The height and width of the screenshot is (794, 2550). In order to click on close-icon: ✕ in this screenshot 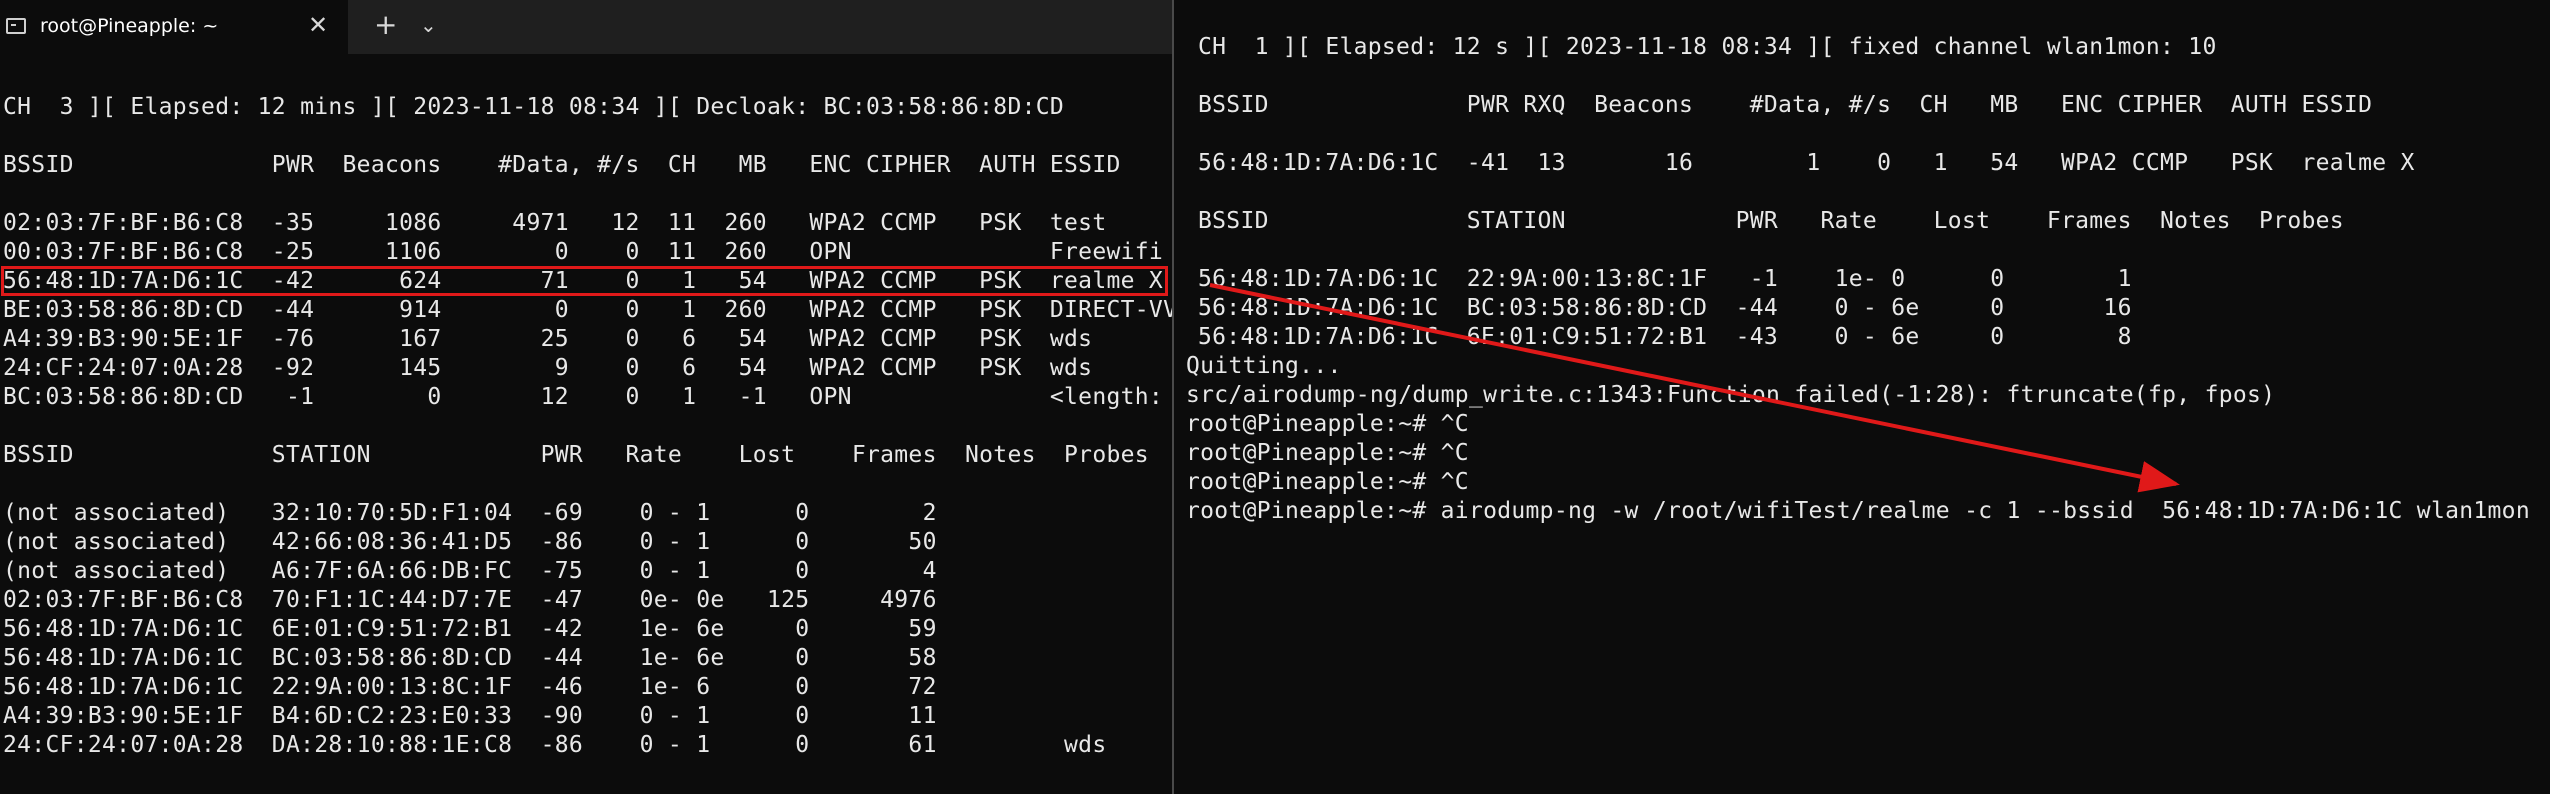, I will do `click(318, 25)`.